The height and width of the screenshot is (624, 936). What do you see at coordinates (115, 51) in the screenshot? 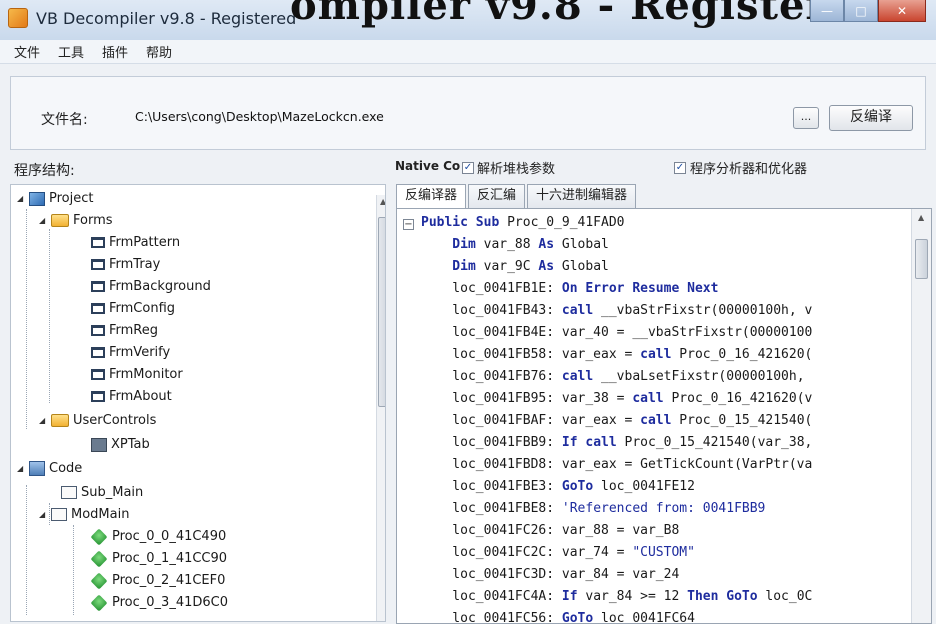
I see `menu-plugins: 插件` at bounding box center [115, 51].